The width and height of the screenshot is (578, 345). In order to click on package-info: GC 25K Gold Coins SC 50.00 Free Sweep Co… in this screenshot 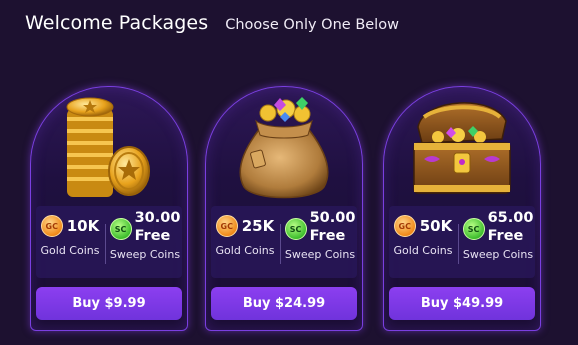, I will do `click(284, 242)`.